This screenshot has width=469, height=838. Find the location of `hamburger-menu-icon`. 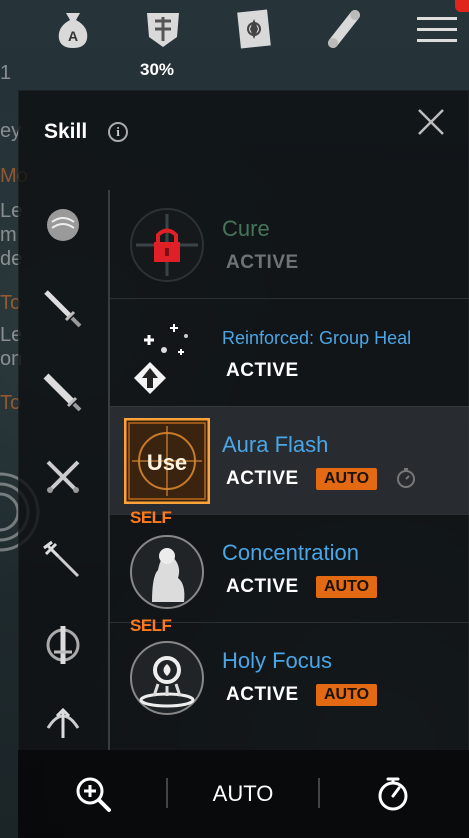

hamburger-menu-icon is located at coordinates (437, 29).